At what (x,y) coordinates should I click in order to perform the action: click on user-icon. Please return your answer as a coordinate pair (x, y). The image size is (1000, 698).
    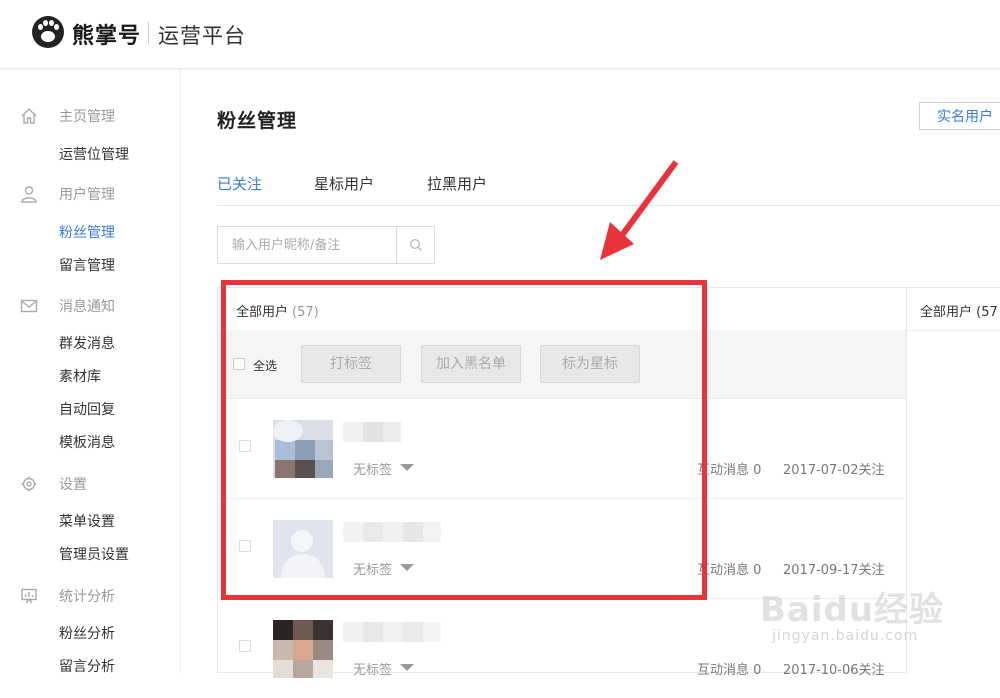
    Looking at the image, I should click on (29, 194).